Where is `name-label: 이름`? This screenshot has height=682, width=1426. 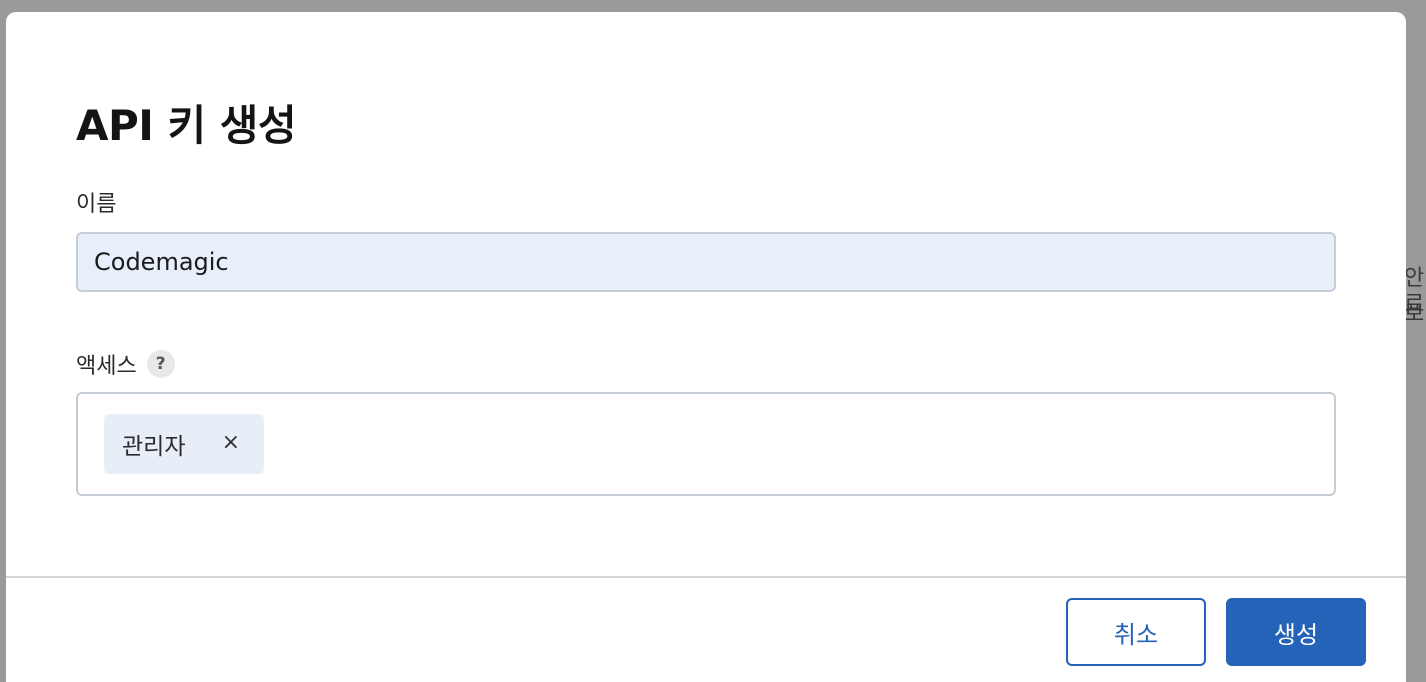 name-label: 이름 is located at coordinates (96, 204).